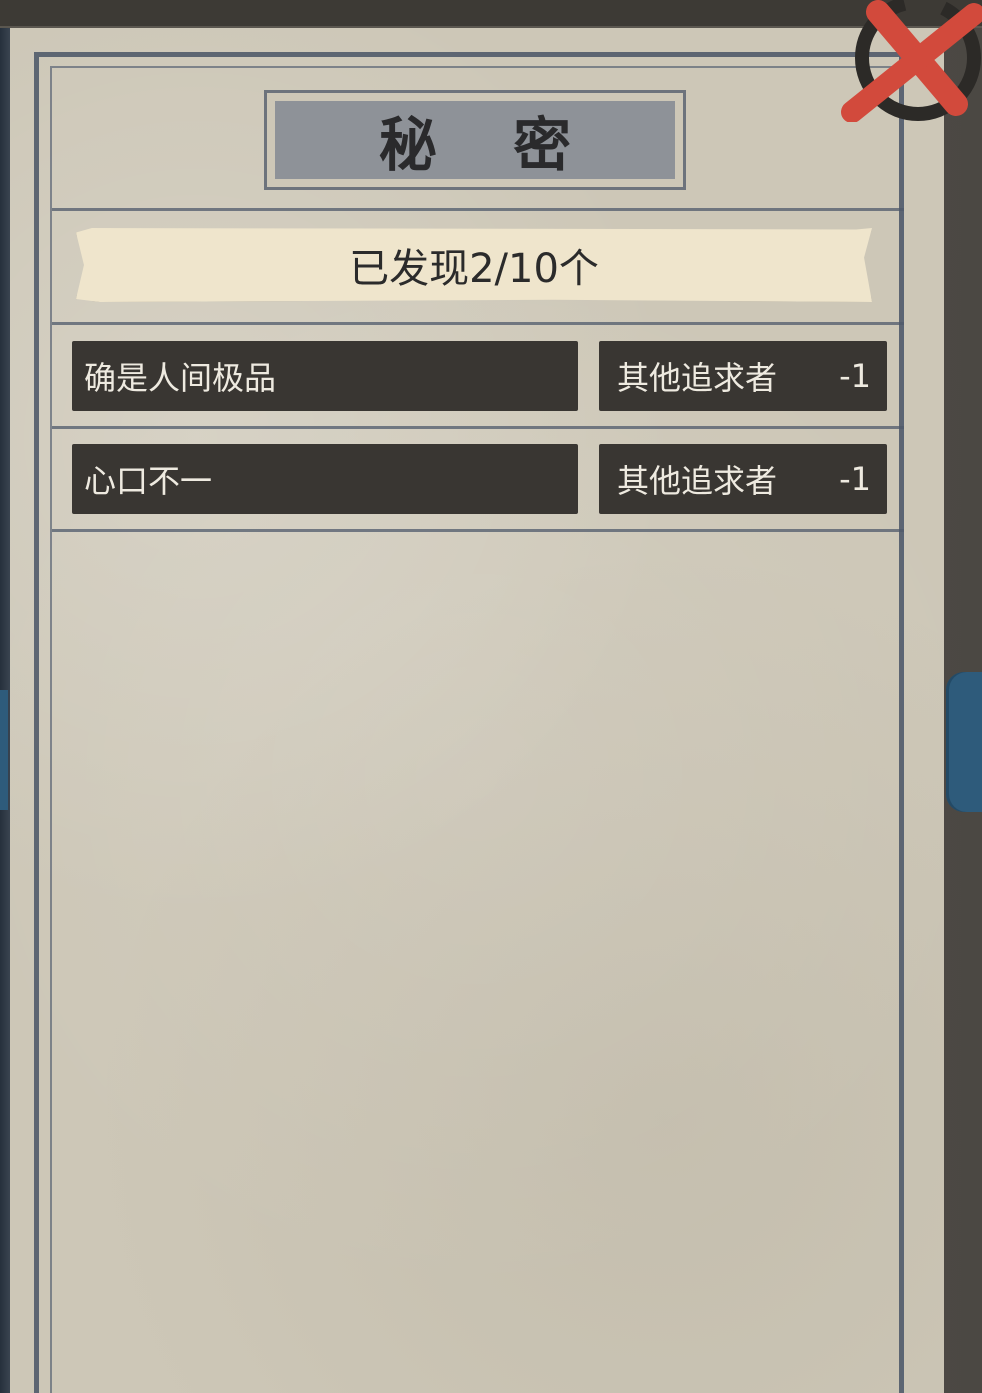 This screenshot has height=1393, width=982. I want to click on found-count: 已发现2/10个, so click(474, 269).